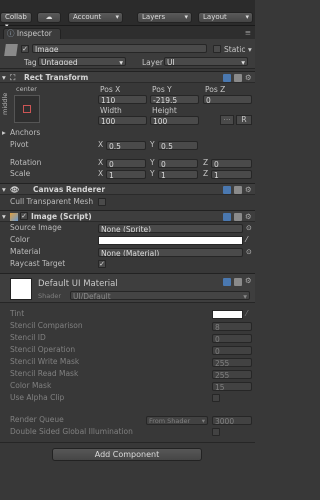 The image size is (320, 500). I want to click on tag-label: Tag, so click(30, 62).